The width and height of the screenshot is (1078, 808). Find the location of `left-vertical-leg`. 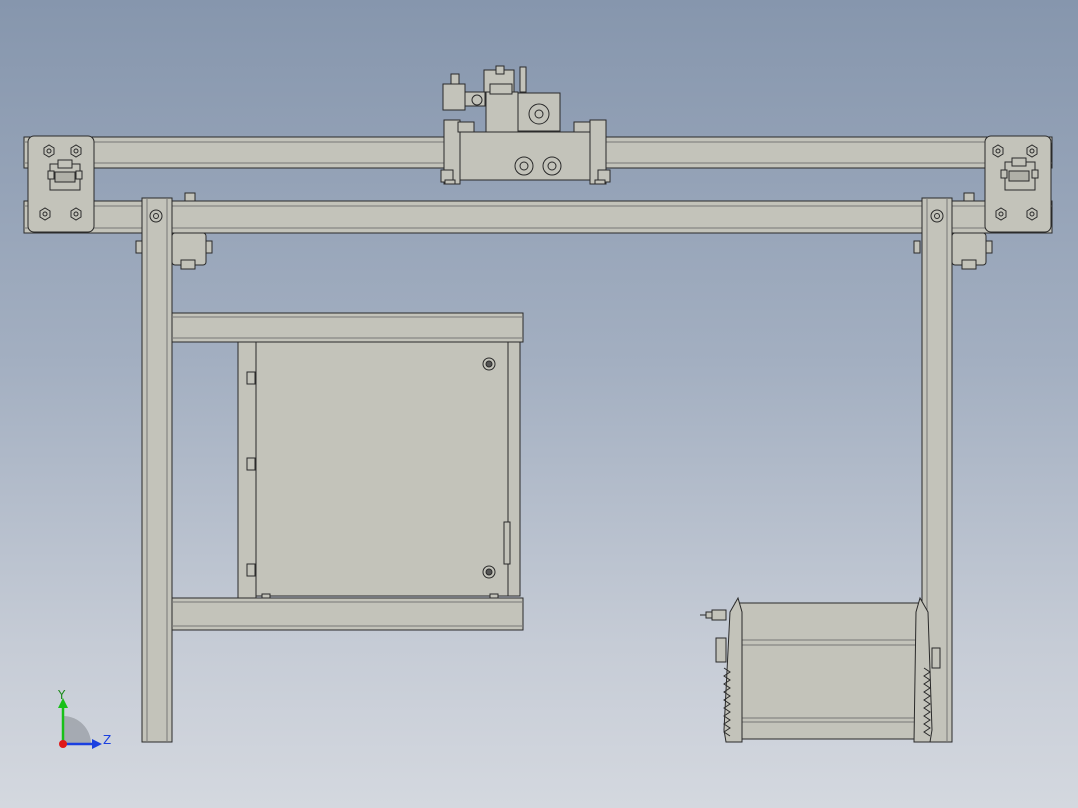

left-vertical-leg is located at coordinates (157, 470).